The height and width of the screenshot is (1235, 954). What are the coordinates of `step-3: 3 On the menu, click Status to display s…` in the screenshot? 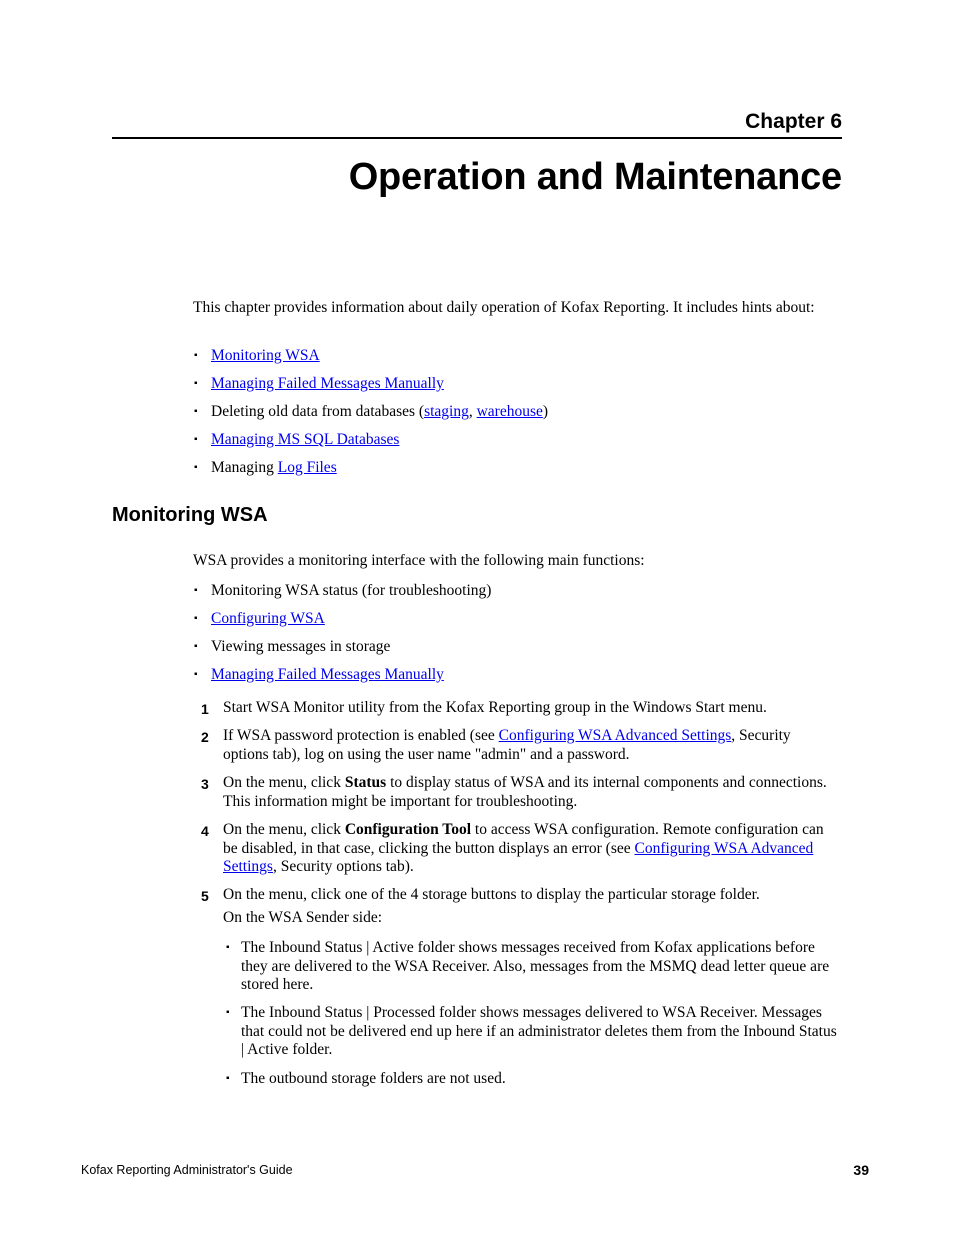 It's located at (521, 792).